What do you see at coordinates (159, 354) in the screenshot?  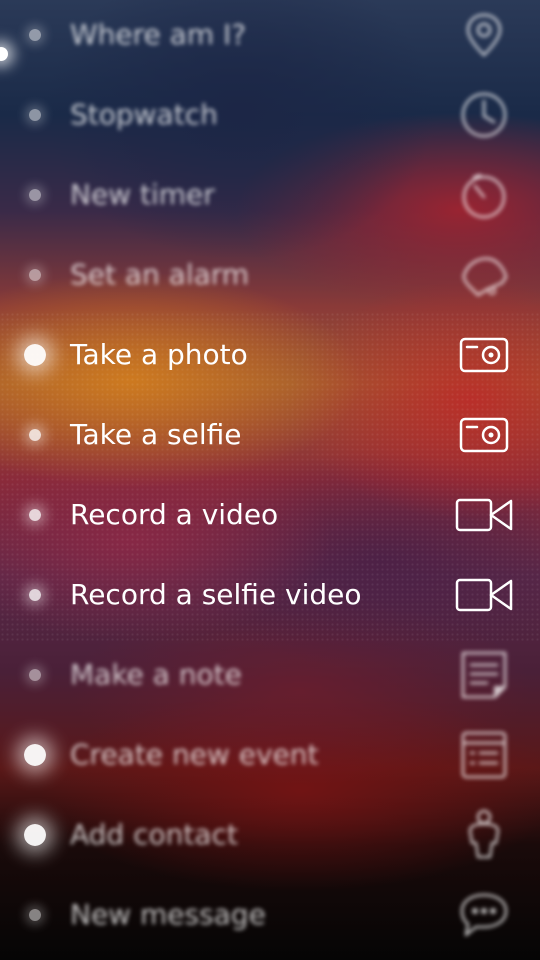 I see `action-label: Take a photo` at bounding box center [159, 354].